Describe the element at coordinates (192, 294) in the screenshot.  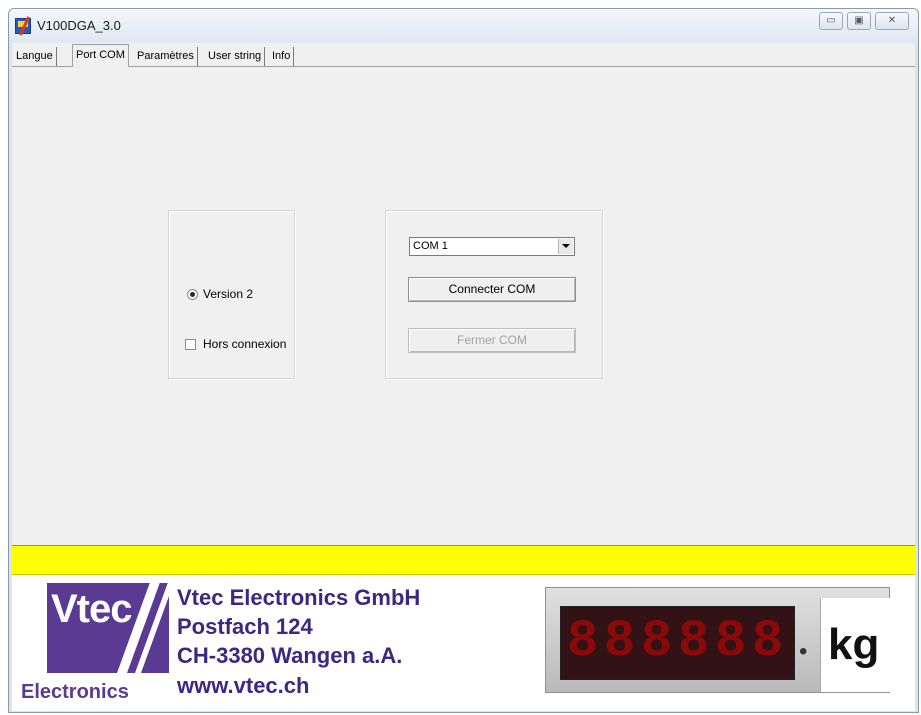
I see `version-2-radio` at that location.